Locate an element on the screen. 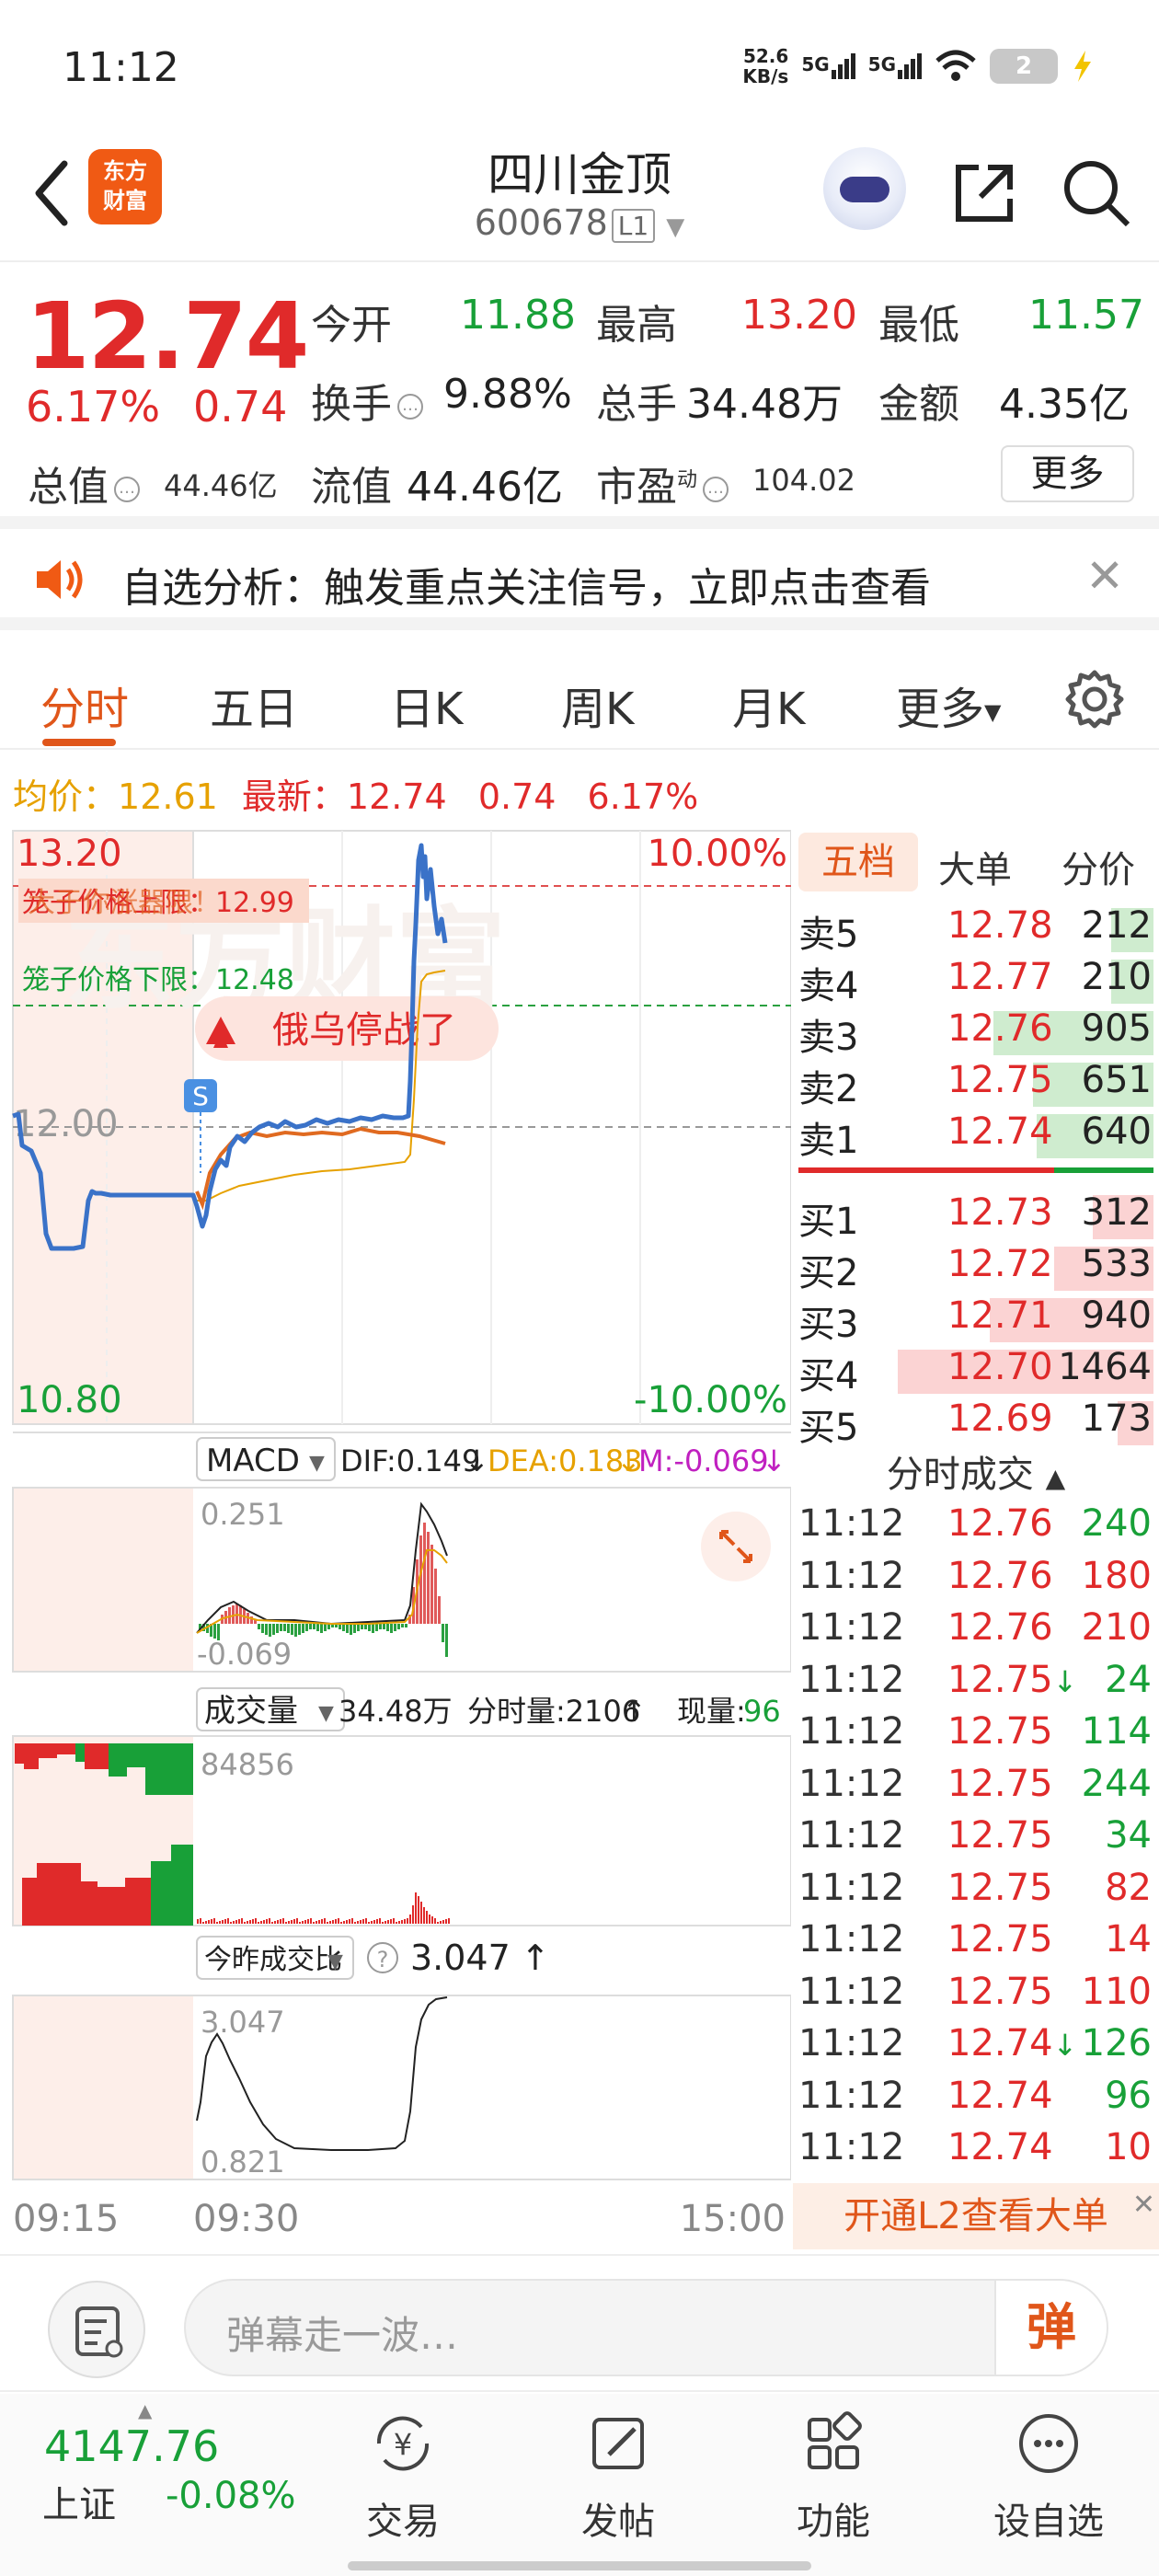  functions-button: 功能 is located at coordinates (833, 2476).